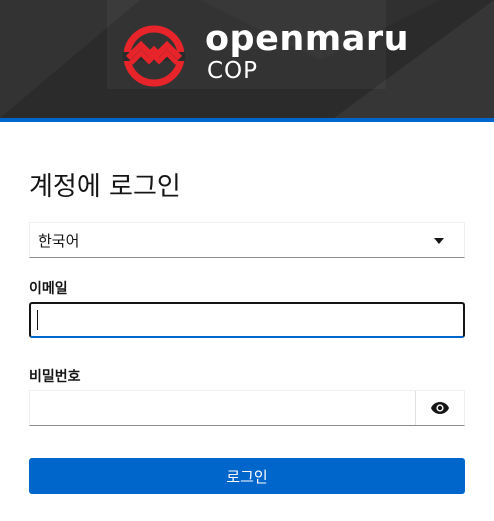 This screenshot has width=494, height=521. Describe the element at coordinates (105, 187) in the screenshot. I see `page-title: 계정에 로그인` at that location.